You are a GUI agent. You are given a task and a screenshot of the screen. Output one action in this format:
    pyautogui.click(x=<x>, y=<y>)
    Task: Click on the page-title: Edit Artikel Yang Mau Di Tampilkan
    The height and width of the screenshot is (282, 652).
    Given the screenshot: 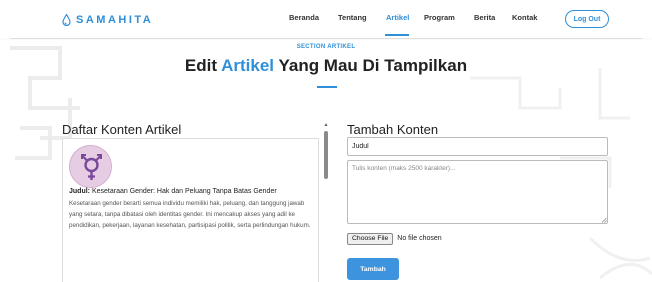 What is the action you would take?
    pyautogui.click(x=326, y=66)
    